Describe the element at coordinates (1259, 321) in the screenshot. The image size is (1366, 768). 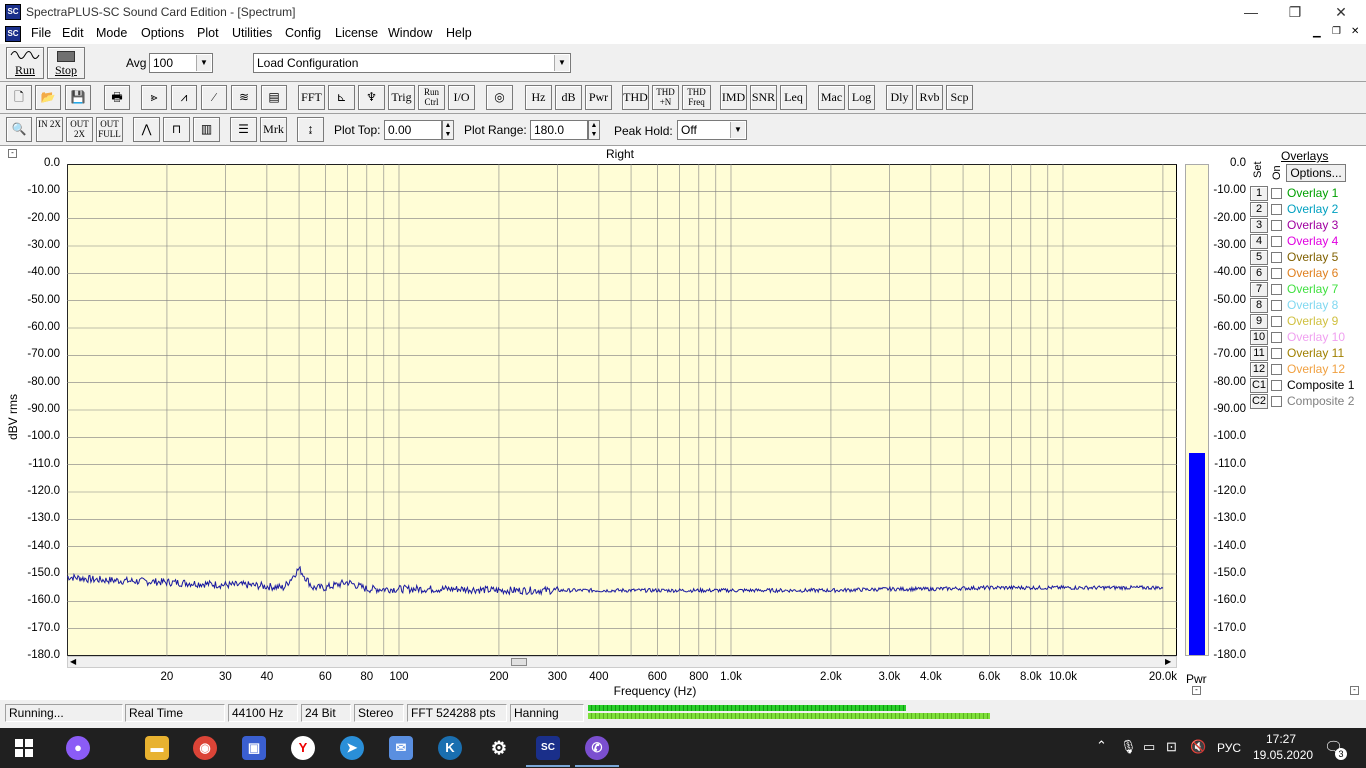
I see `overlay-set-button: 9` at that location.